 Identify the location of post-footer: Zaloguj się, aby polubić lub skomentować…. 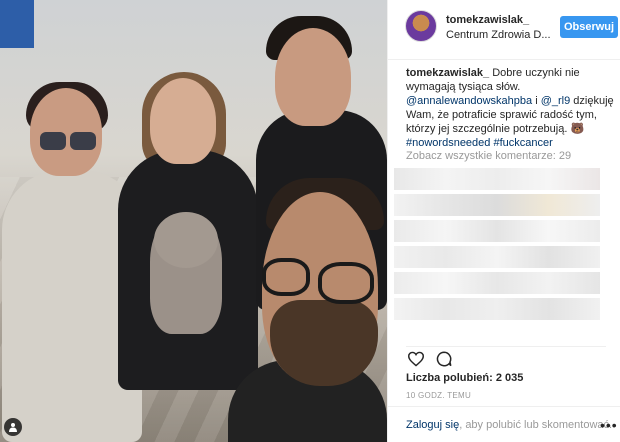
(504, 424).